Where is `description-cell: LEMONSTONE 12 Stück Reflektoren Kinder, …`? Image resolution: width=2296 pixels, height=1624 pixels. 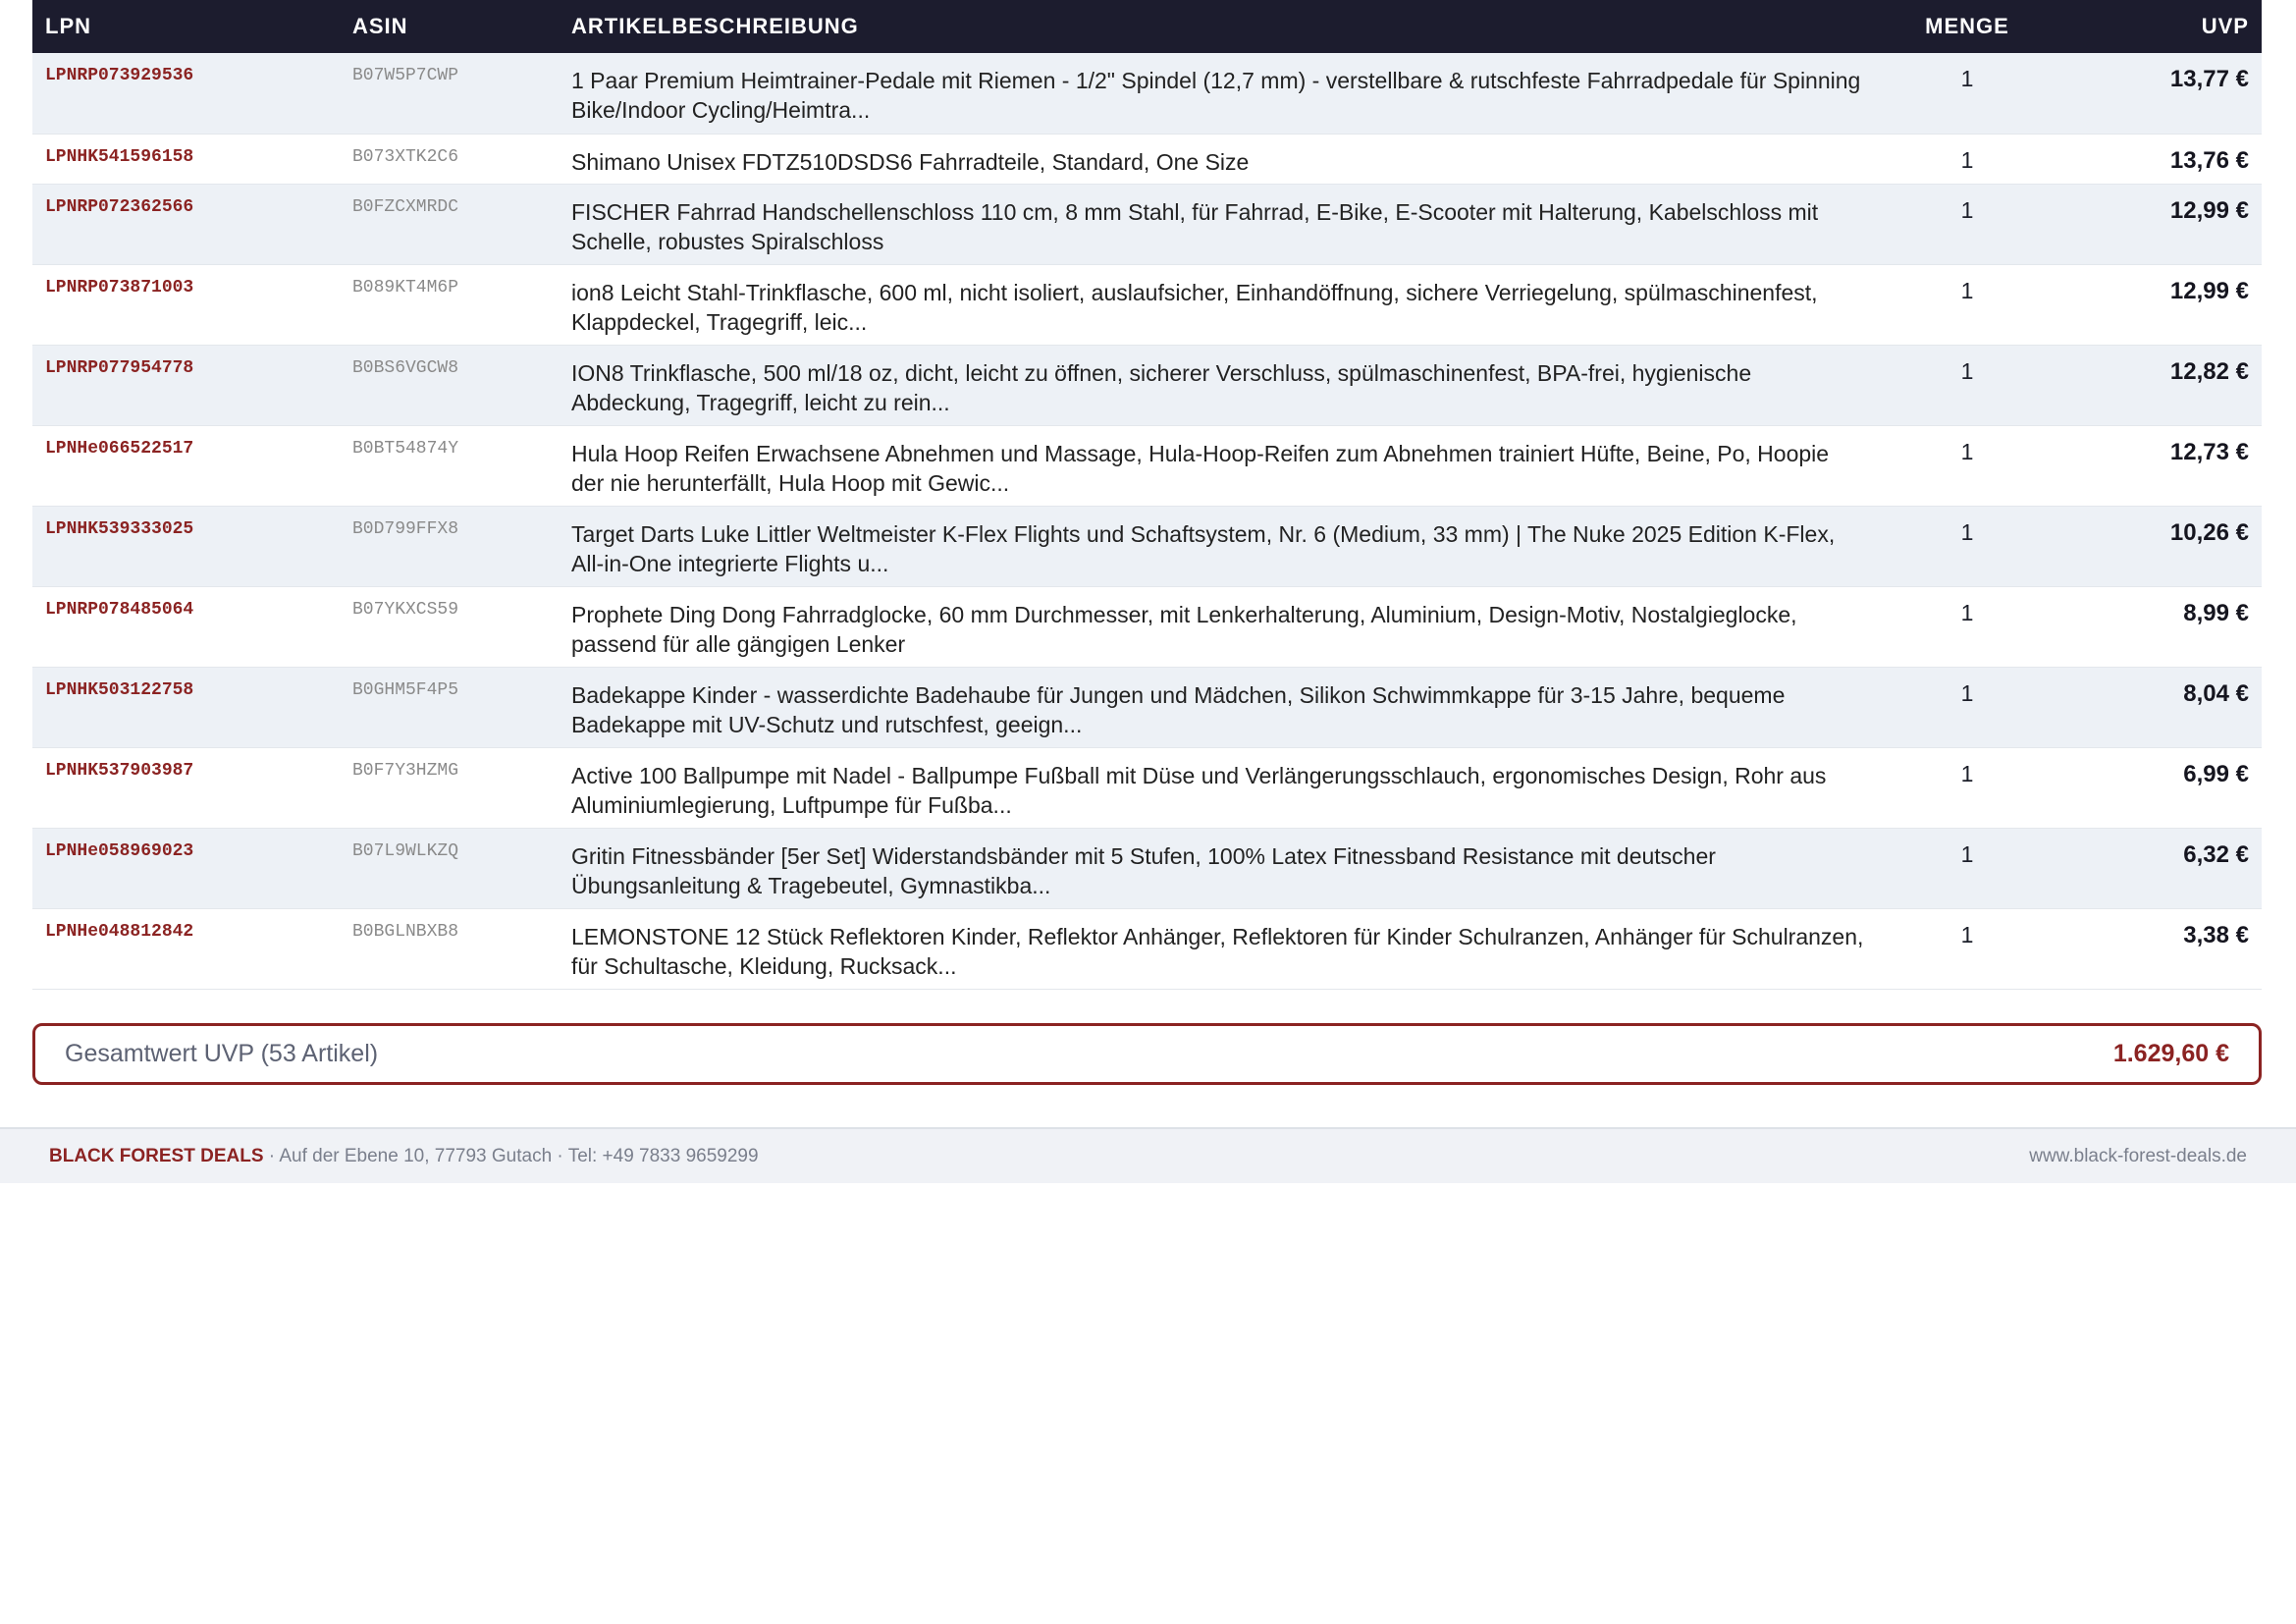 description-cell: LEMONSTONE 12 Stück Reflektoren Kinder, … is located at coordinates (1219, 949).